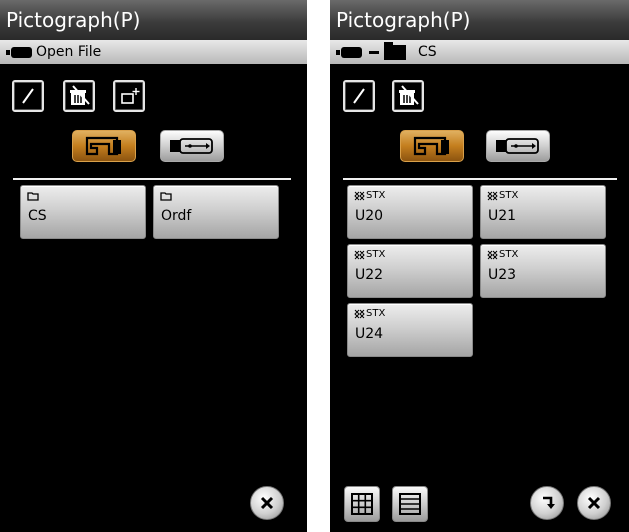  Describe the element at coordinates (369, 275) in the screenshot. I see `file-name: U22` at that location.